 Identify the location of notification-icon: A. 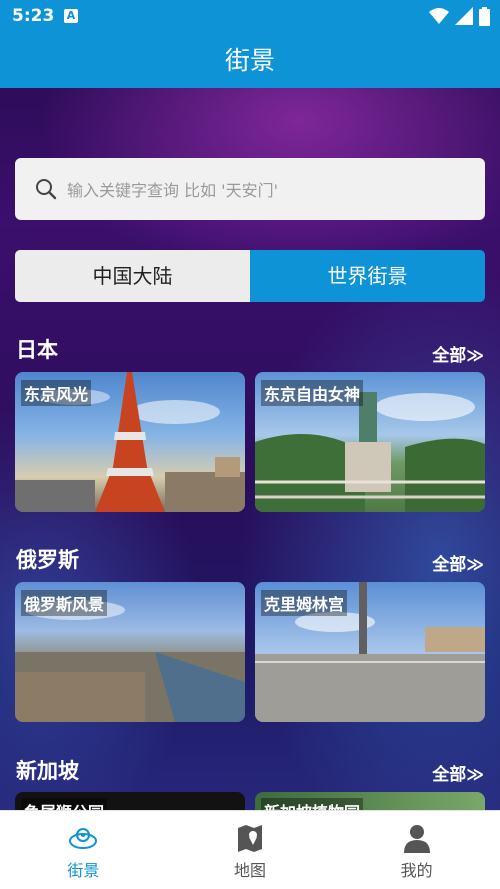
(71, 16).